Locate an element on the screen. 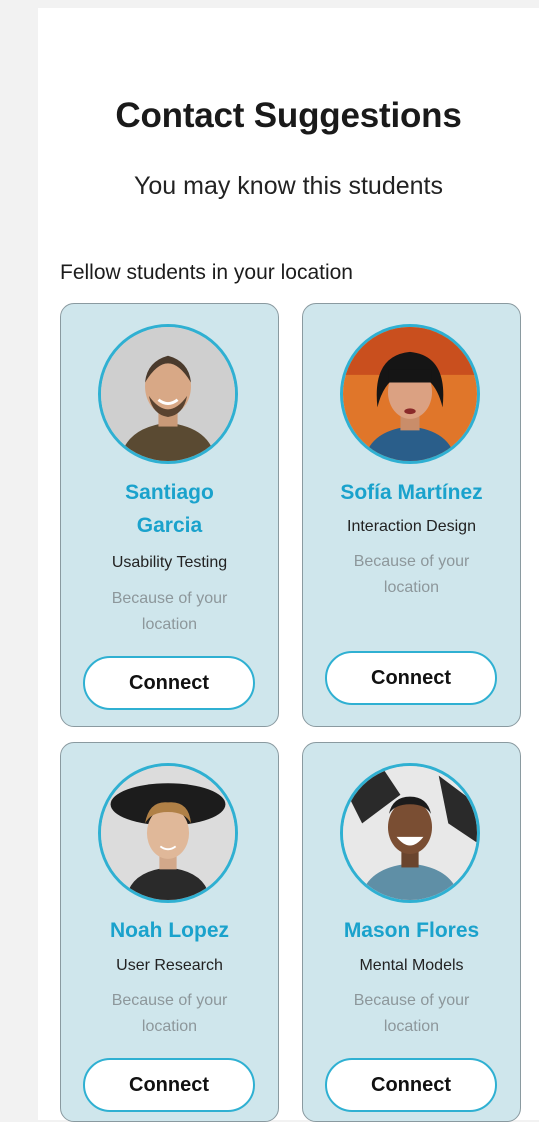 Image resolution: width=539 pixels, height=1122 pixels. page-title: Contact Suggestions is located at coordinates (288, 115).